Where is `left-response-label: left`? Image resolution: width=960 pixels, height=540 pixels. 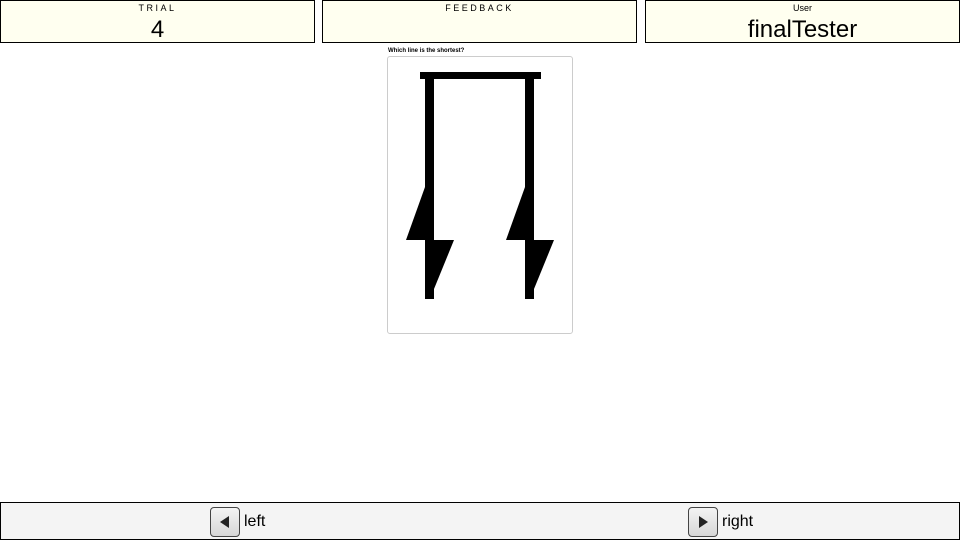
left-response-label: left is located at coordinates (254, 522).